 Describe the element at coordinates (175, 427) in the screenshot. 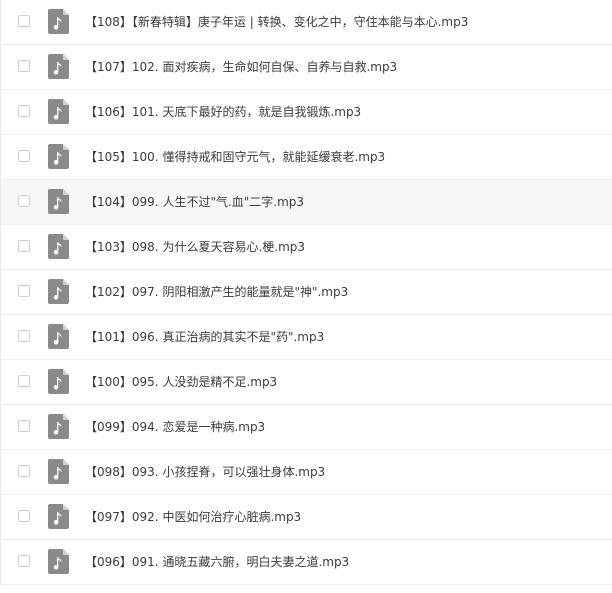

I see `file-name: 【099】094. 恋爱是一种病.mp3` at that location.